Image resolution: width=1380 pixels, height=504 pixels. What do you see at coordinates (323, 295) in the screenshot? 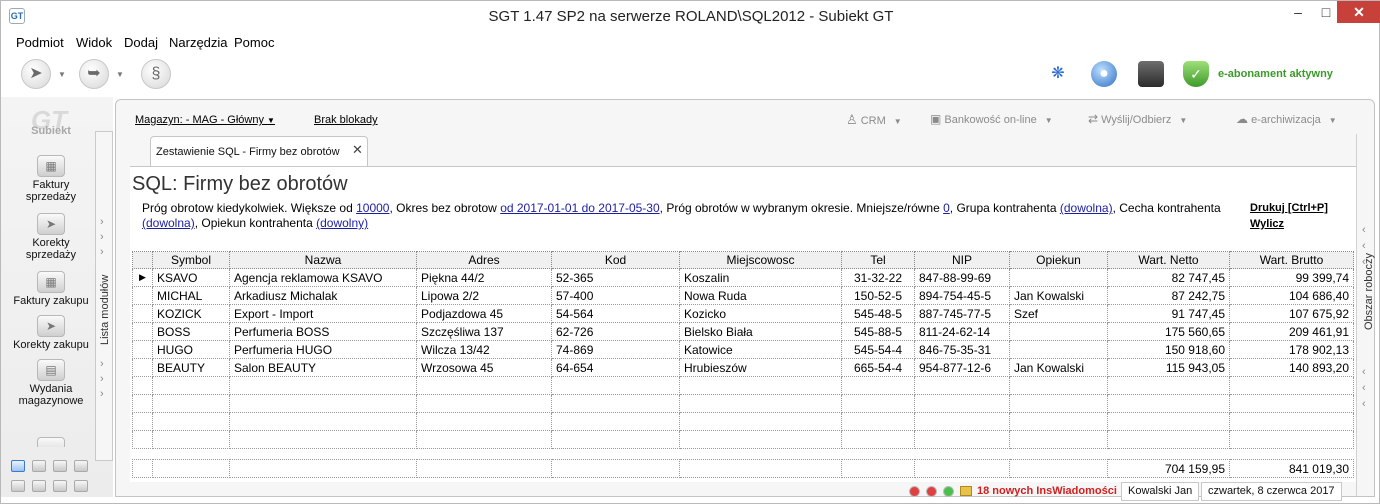
I see `cell-nazwa: Arkadiusz Michalak` at bounding box center [323, 295].